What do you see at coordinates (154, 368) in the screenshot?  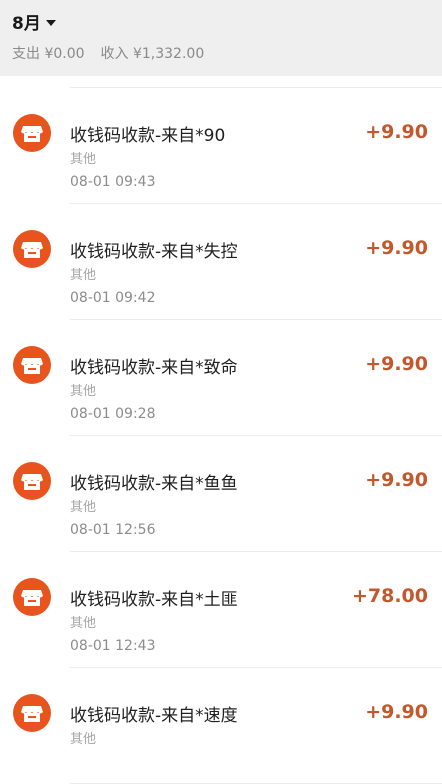 I see `transaction-title: 收钱码收款-来自*致命` at bounding box center [154, 368].